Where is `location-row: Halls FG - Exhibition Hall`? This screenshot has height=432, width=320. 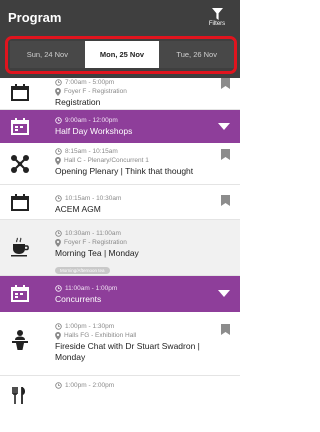
location-row: Halls FG - Exhibition Hall is located at coordinates (132, 335).